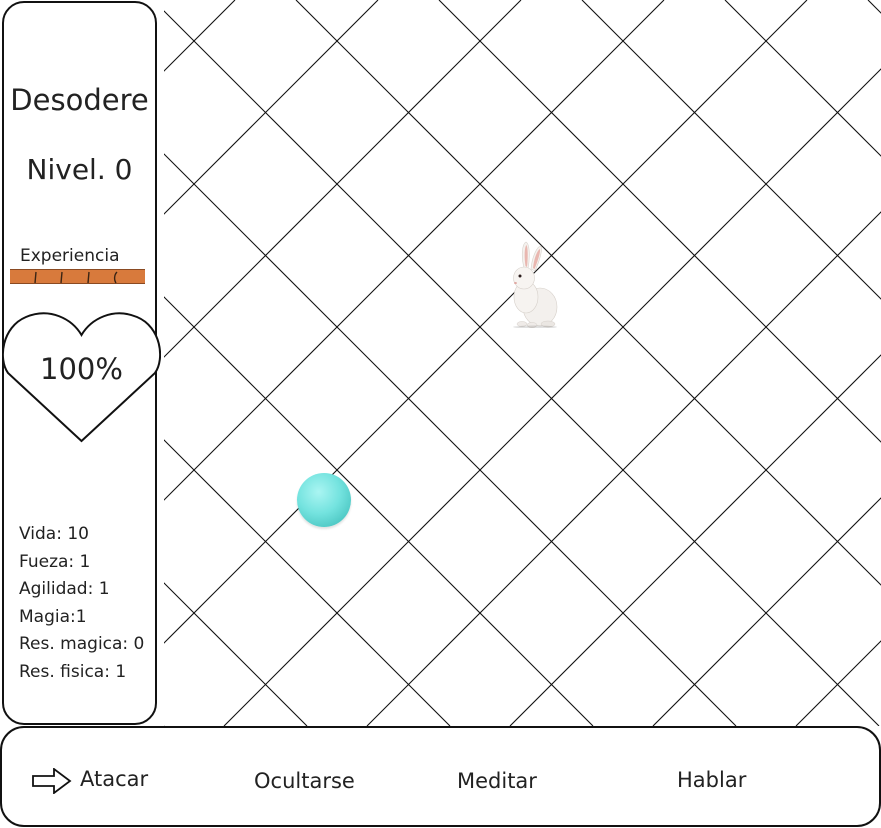 This screenshot has height=828, width=881. What do you see at coordinates (73, 671) in the screenshot?
I see `stat-res-fisica: Res. fisica: 1` at bounding box center [73, 671].